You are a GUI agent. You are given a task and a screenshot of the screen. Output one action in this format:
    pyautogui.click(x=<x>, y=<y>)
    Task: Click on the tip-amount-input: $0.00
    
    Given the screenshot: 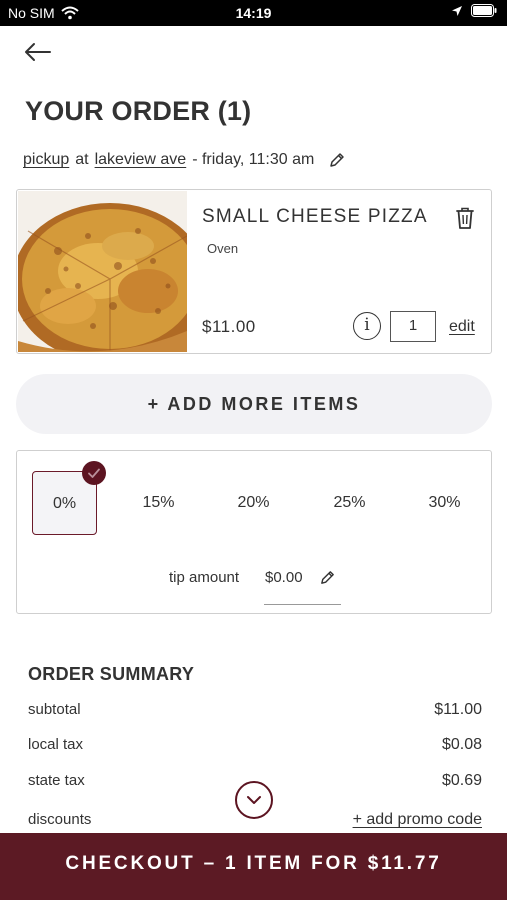 What is the action you would take?
    pyautogui.click(x=284, y=577)
    